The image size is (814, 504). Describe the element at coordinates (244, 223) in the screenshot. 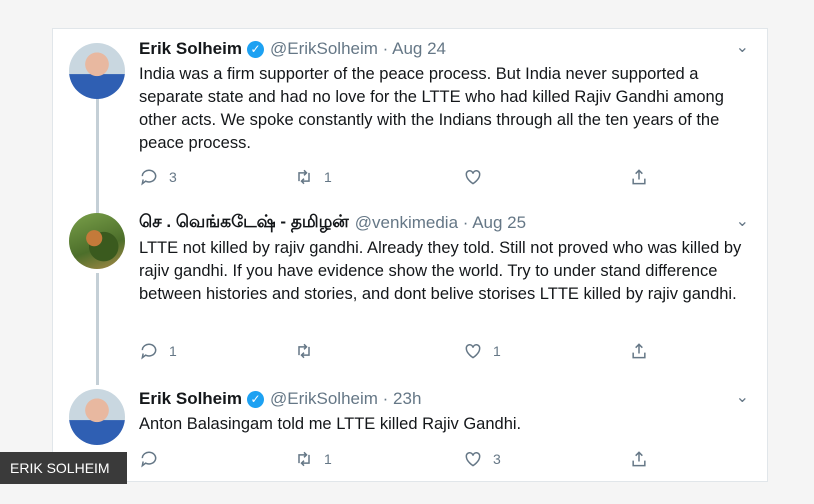

I see `display-name: செ . வெங்கடேஷ் - தமிழன்` at that location.